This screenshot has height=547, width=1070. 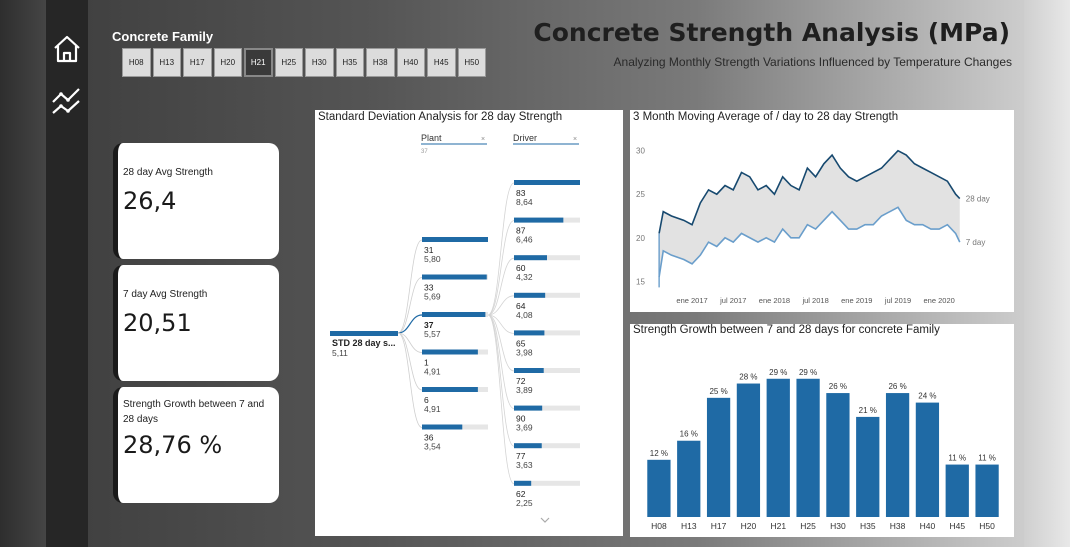 What do you see at coordinates (640, 238) in the screenshot?
I see `y-tick-label: 20` at bounding box center [640, 238].